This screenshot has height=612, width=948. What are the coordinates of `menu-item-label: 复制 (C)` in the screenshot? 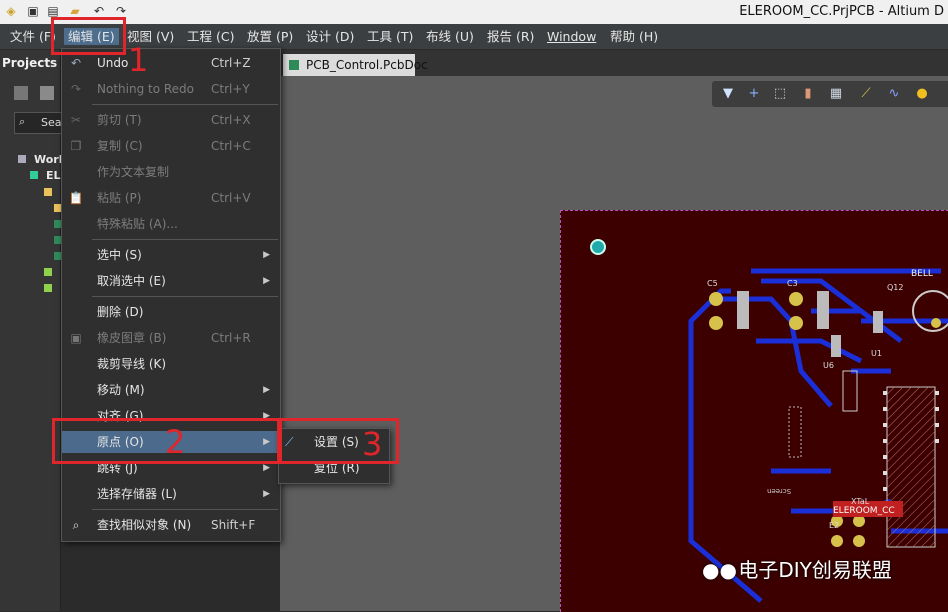 It's located at (120, 146).